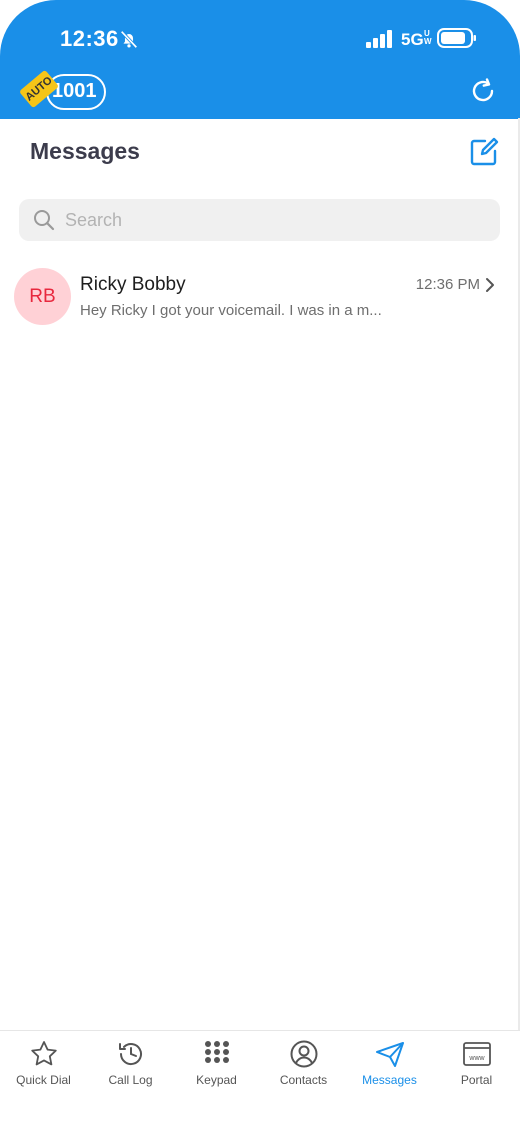 This screenshot has height=1130, width=520. I want to click on tab-label: Keypad, so click(216, 1080).